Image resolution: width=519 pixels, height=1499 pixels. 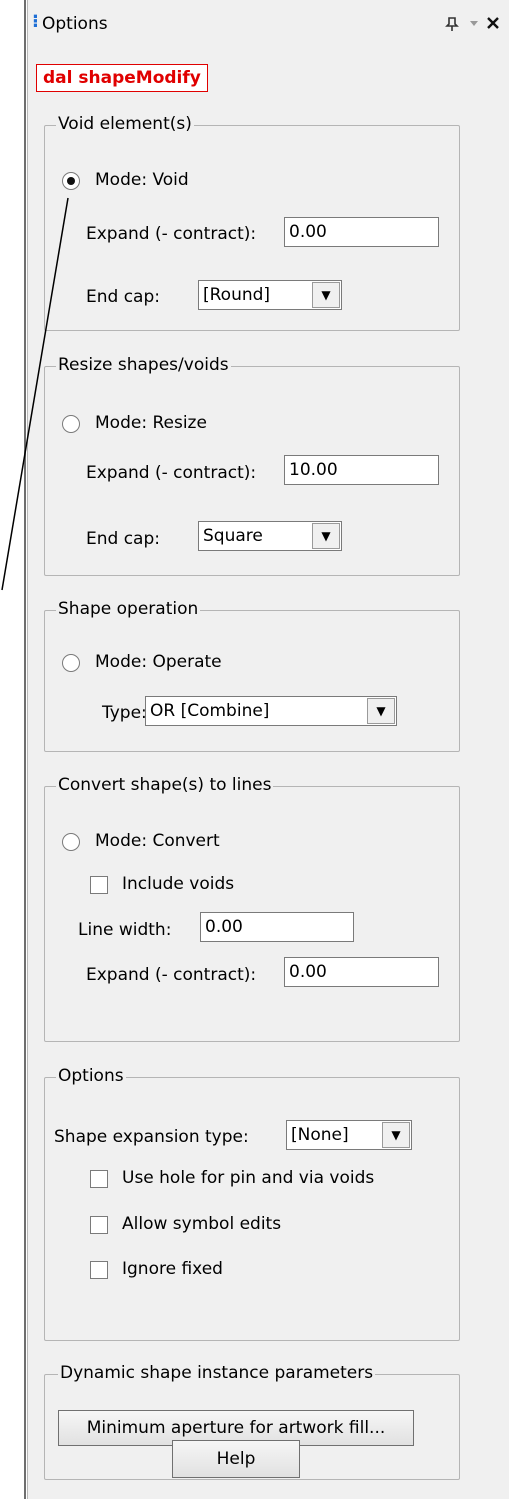 What do you see at coordinates (165, 785) in the screenshot?
I see `convert-legend: Convert shape(s) to lines` at bounding box center [165, 785].